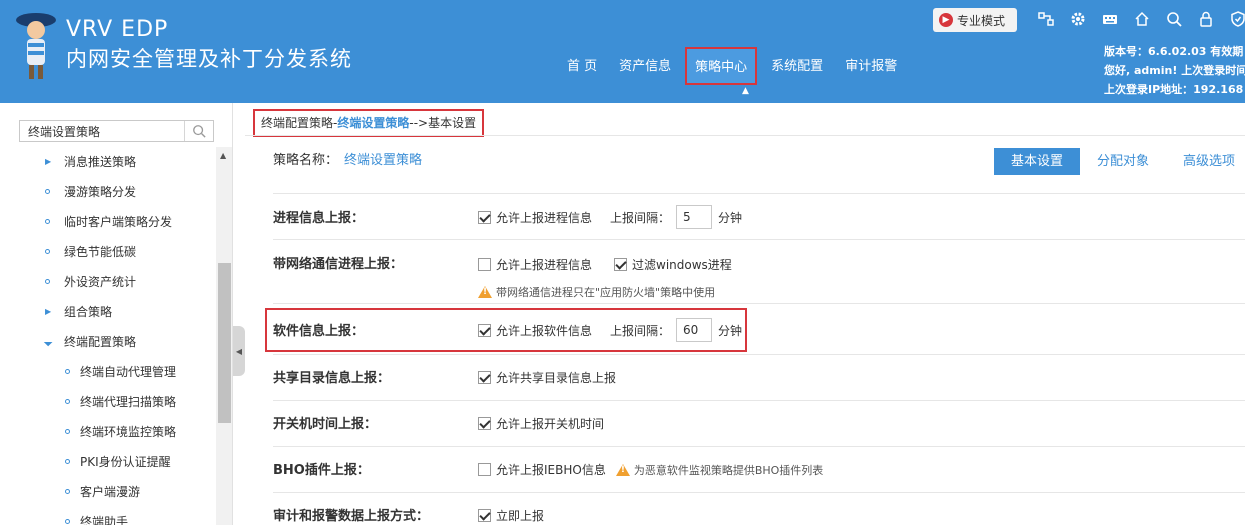  Describe the element at coordinates (541, 423) in the screenshot. I see `option-allow-power: 允许上报开关机时间` at that location.